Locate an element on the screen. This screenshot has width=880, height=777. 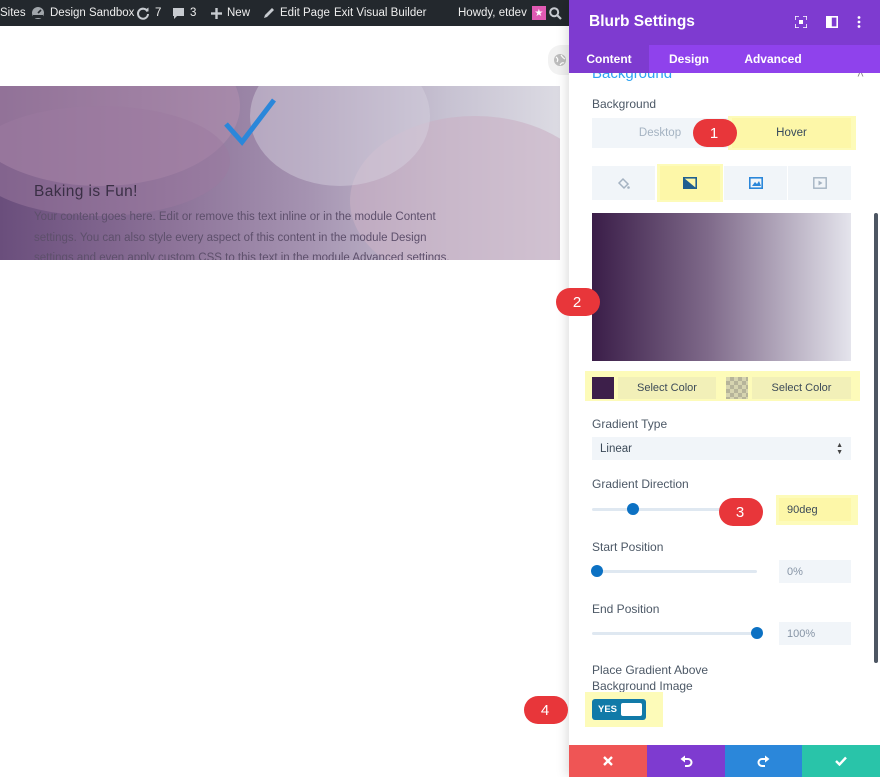
gradient-direction-label: Gradient Direction is located at coordinates (640, 484).